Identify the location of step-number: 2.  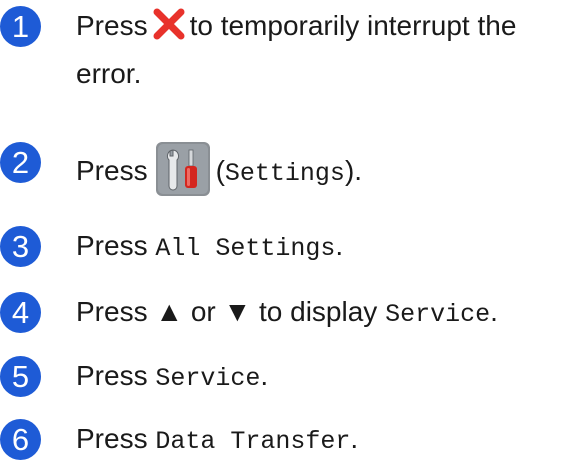
(20, 162).